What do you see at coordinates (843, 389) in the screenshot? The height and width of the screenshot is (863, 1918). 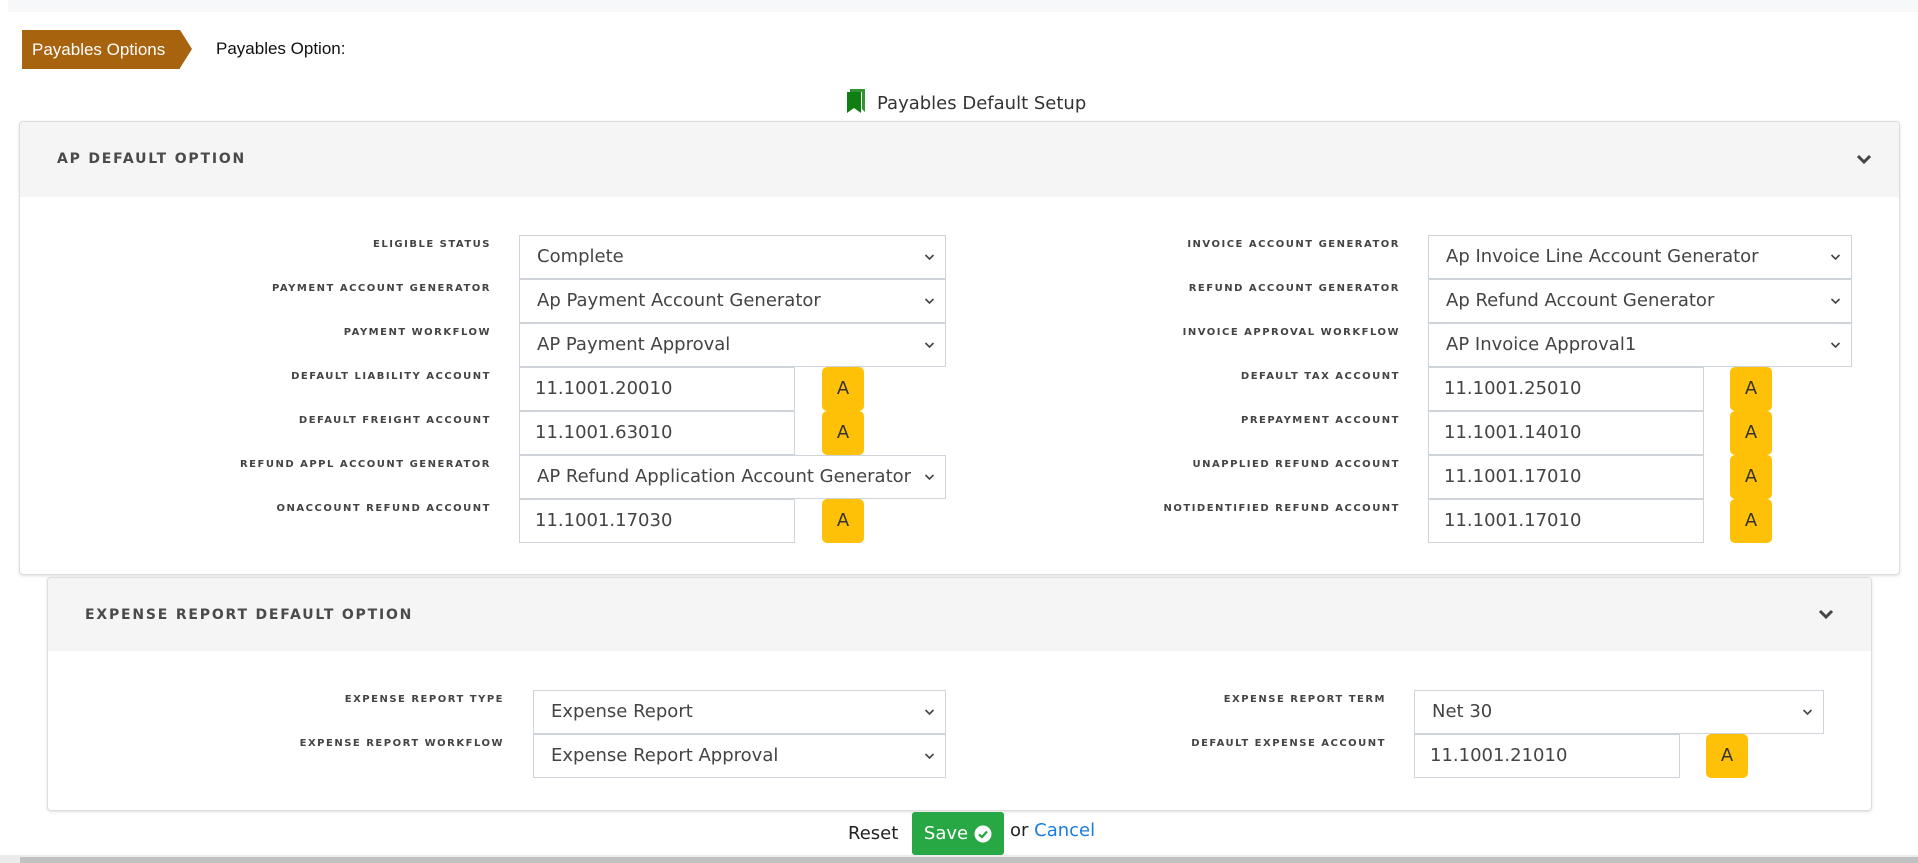 I see `default-liability-account-assign-button: A` at bounding box center [843, 389].